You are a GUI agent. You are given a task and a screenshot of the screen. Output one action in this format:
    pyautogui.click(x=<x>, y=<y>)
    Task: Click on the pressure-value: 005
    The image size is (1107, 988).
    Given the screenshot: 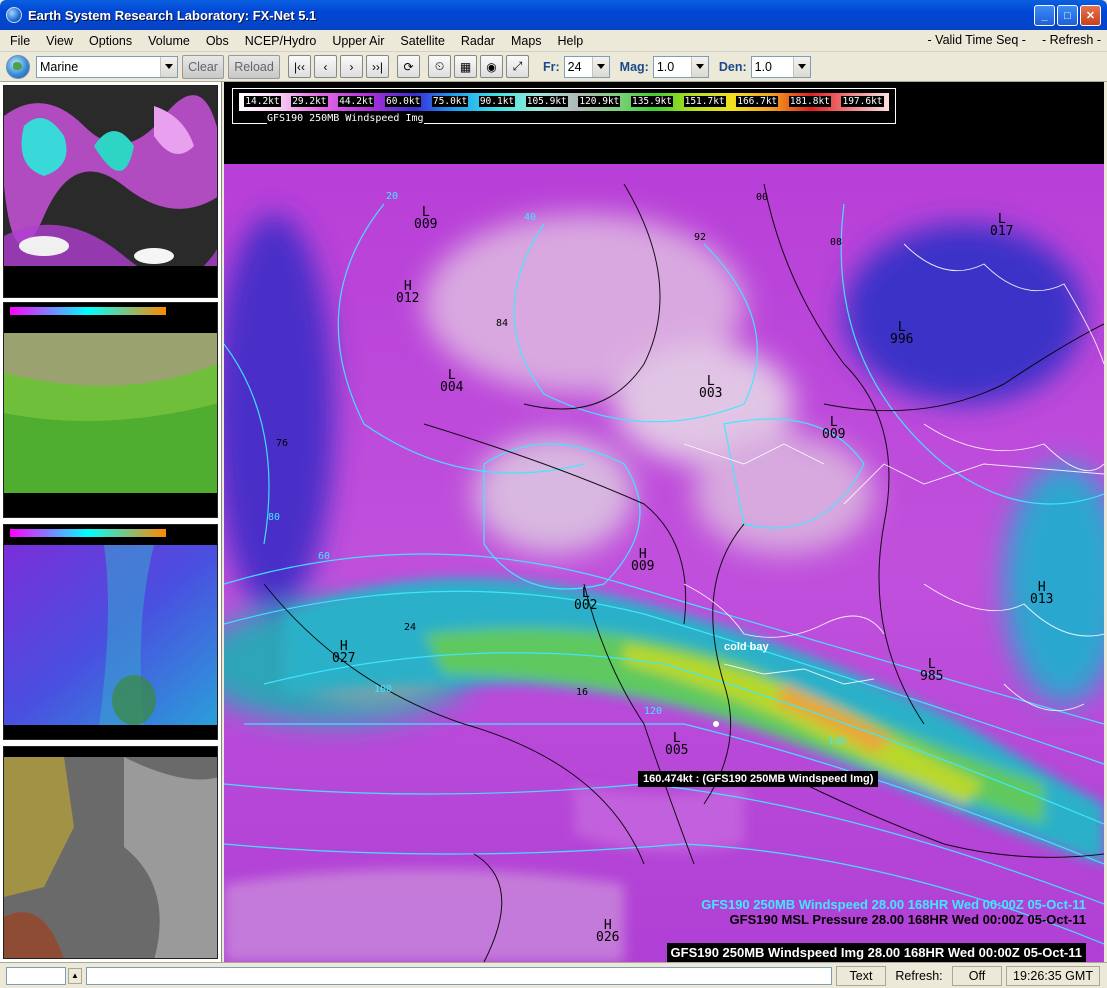 What is the action you would take?
    pyautogui.click(x=677, y=750)
    